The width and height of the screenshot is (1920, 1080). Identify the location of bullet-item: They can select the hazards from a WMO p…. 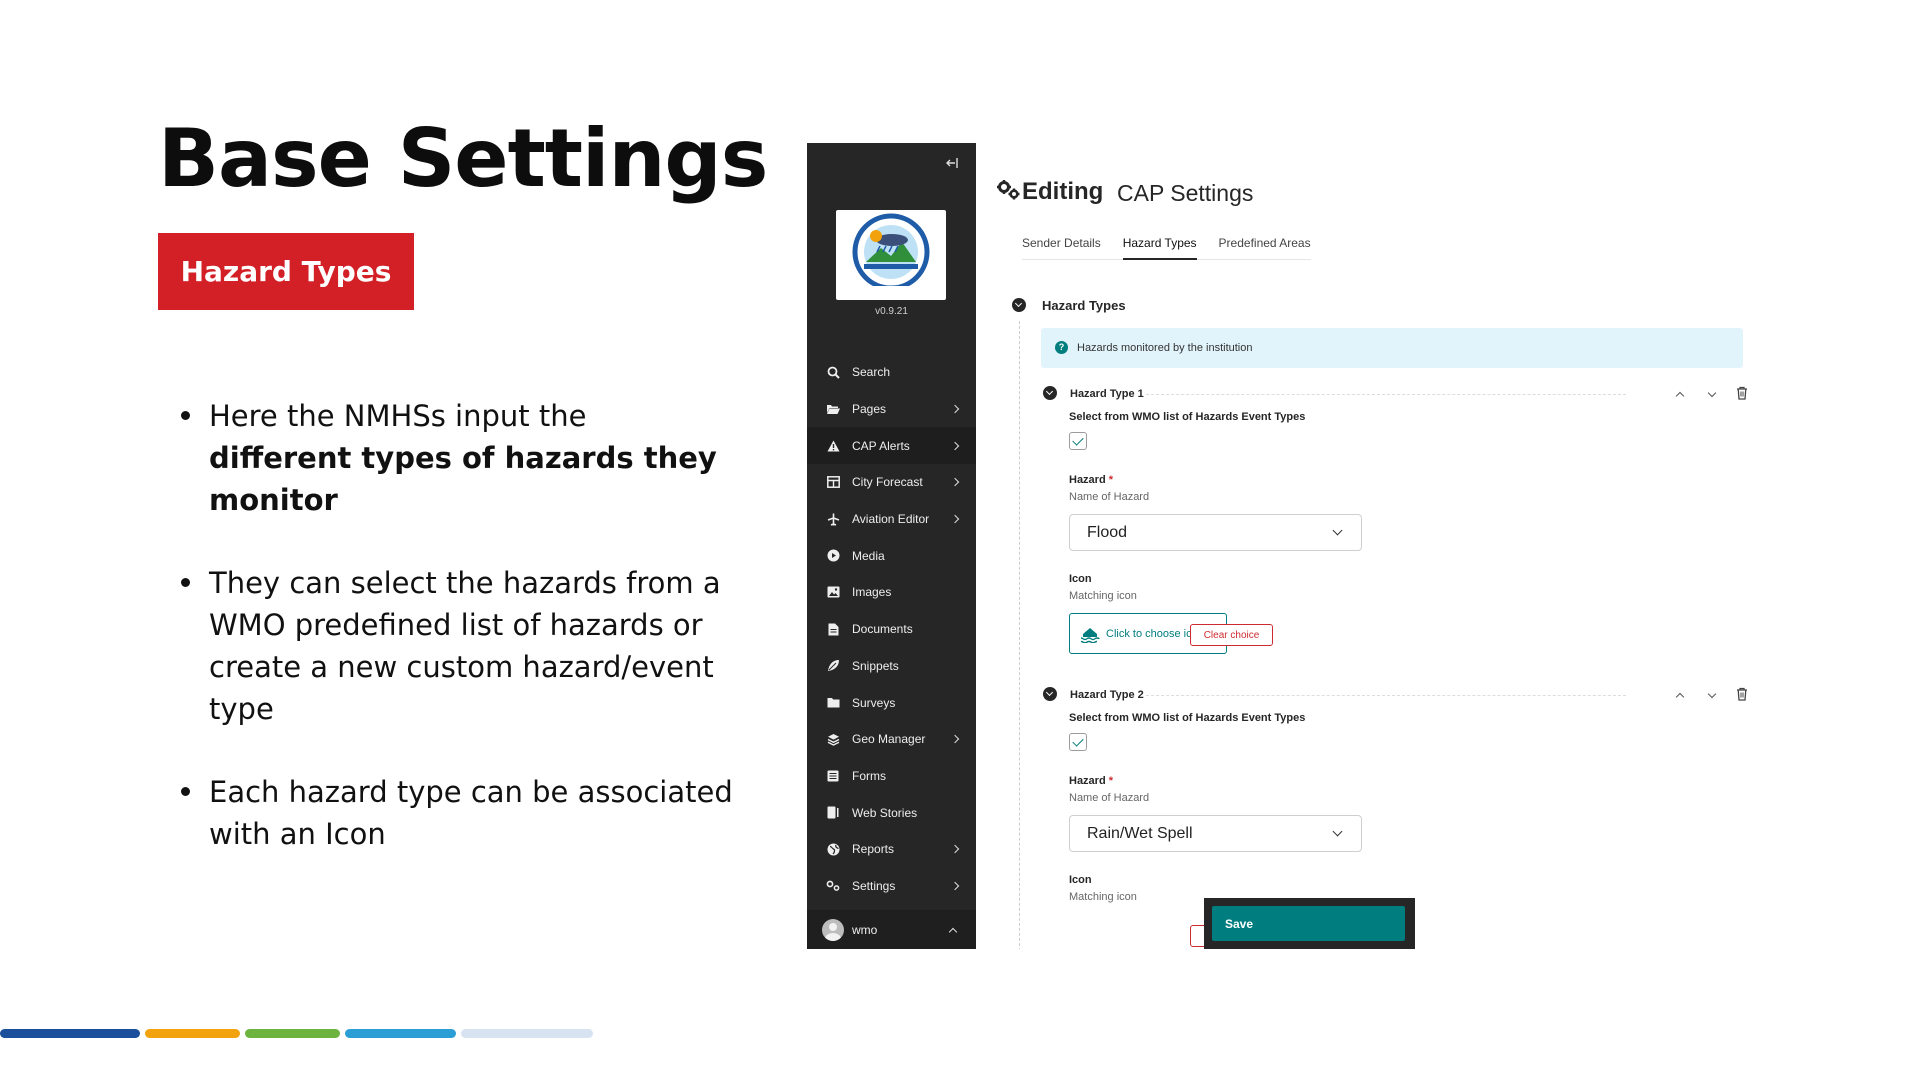
(458, 646).